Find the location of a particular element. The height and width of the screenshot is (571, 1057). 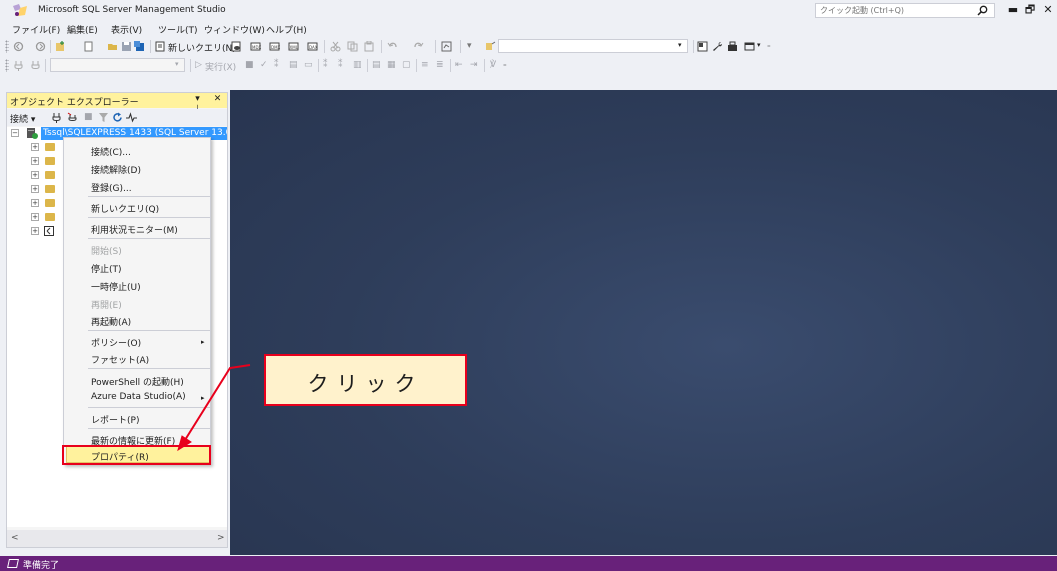

uncomment-icon: ≣ is located at coordinates (440, 65).